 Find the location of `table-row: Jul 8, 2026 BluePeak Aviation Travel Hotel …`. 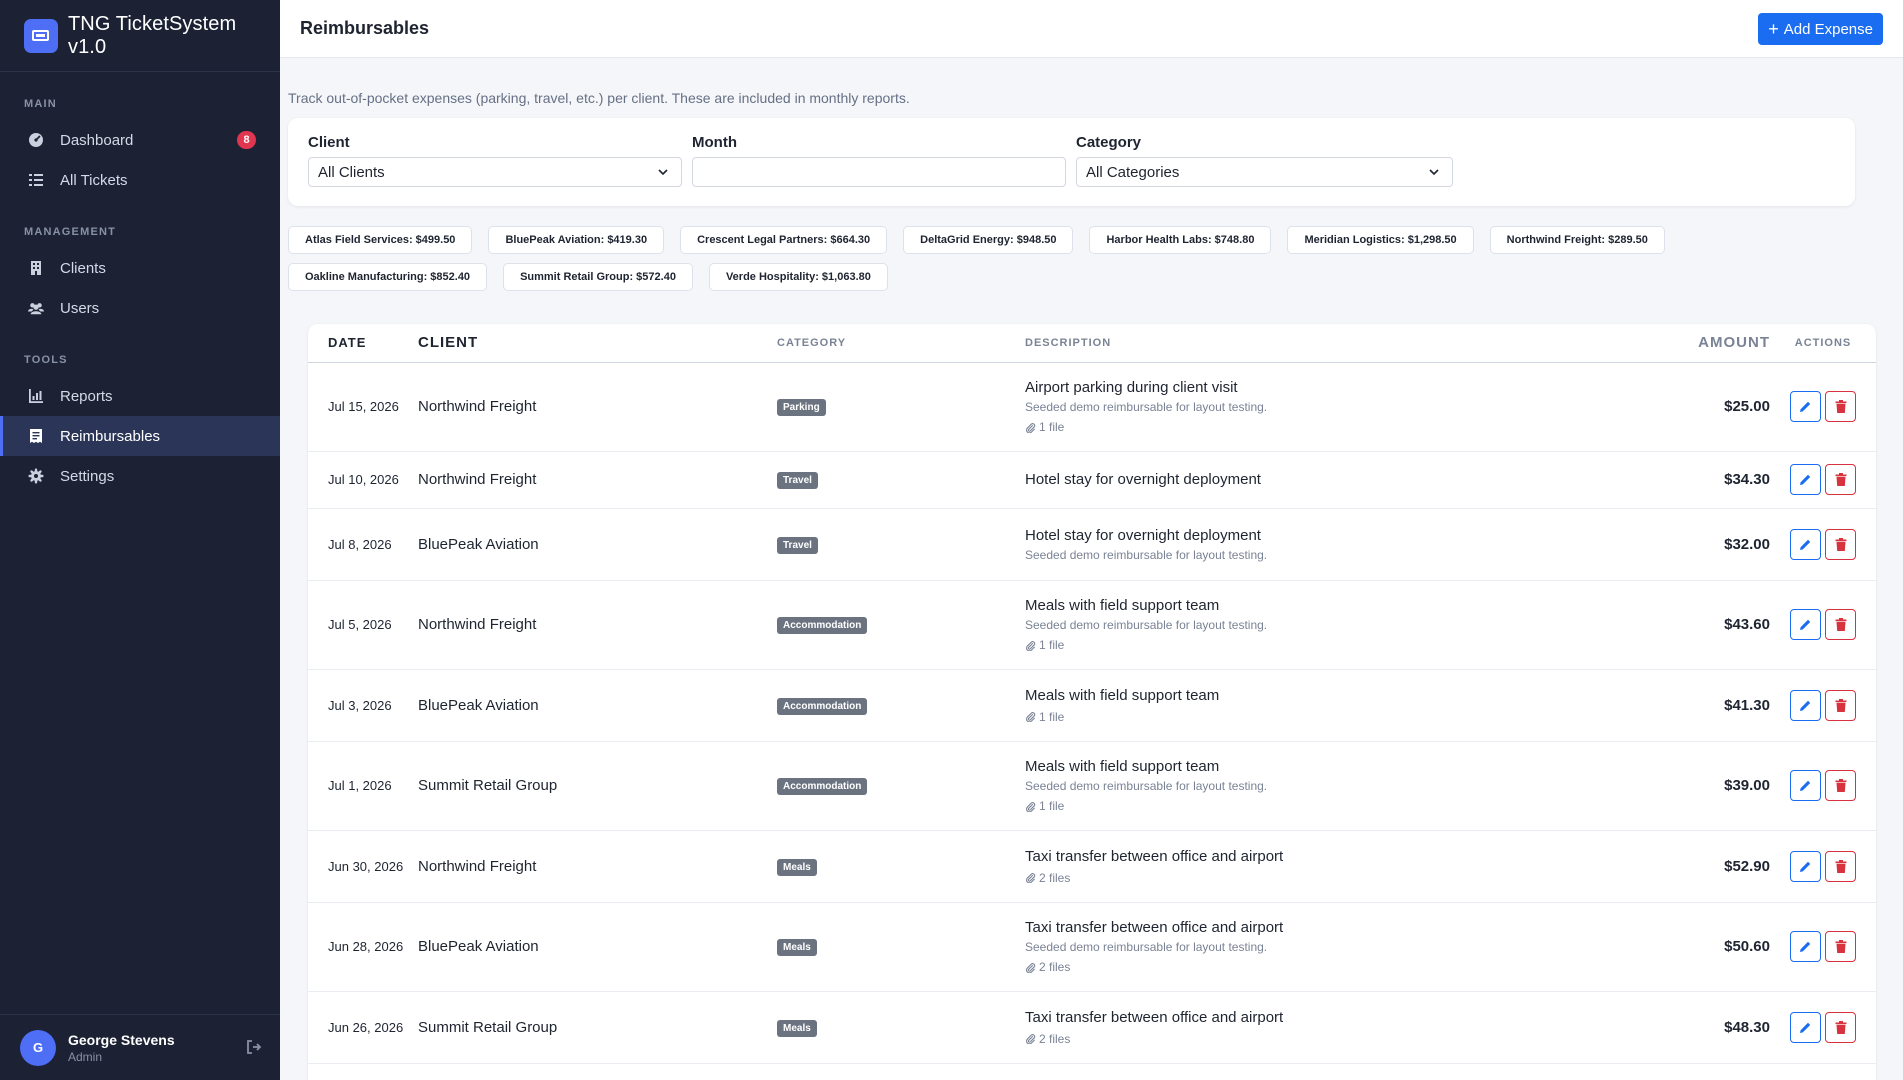

table-row: Jul 8, 2026 BluePeak Aviation Travel Hotel … is located at coordinates (1092, 544).